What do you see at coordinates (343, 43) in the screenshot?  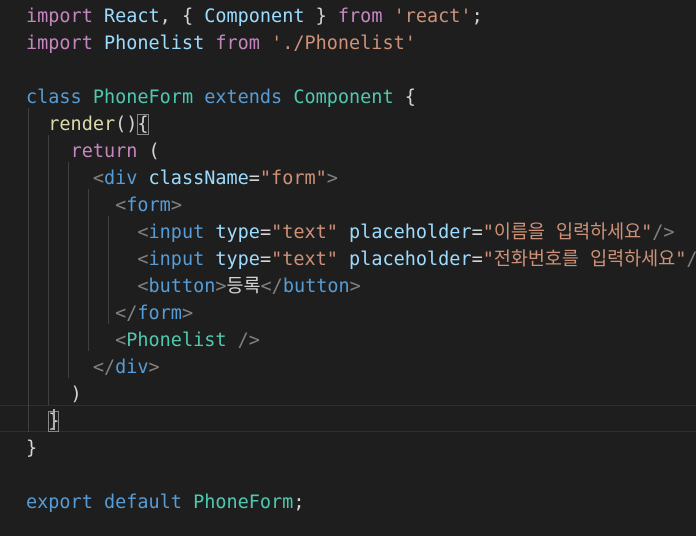 I see `code-token: './Phonelist'` at bounding box center [343, 43].